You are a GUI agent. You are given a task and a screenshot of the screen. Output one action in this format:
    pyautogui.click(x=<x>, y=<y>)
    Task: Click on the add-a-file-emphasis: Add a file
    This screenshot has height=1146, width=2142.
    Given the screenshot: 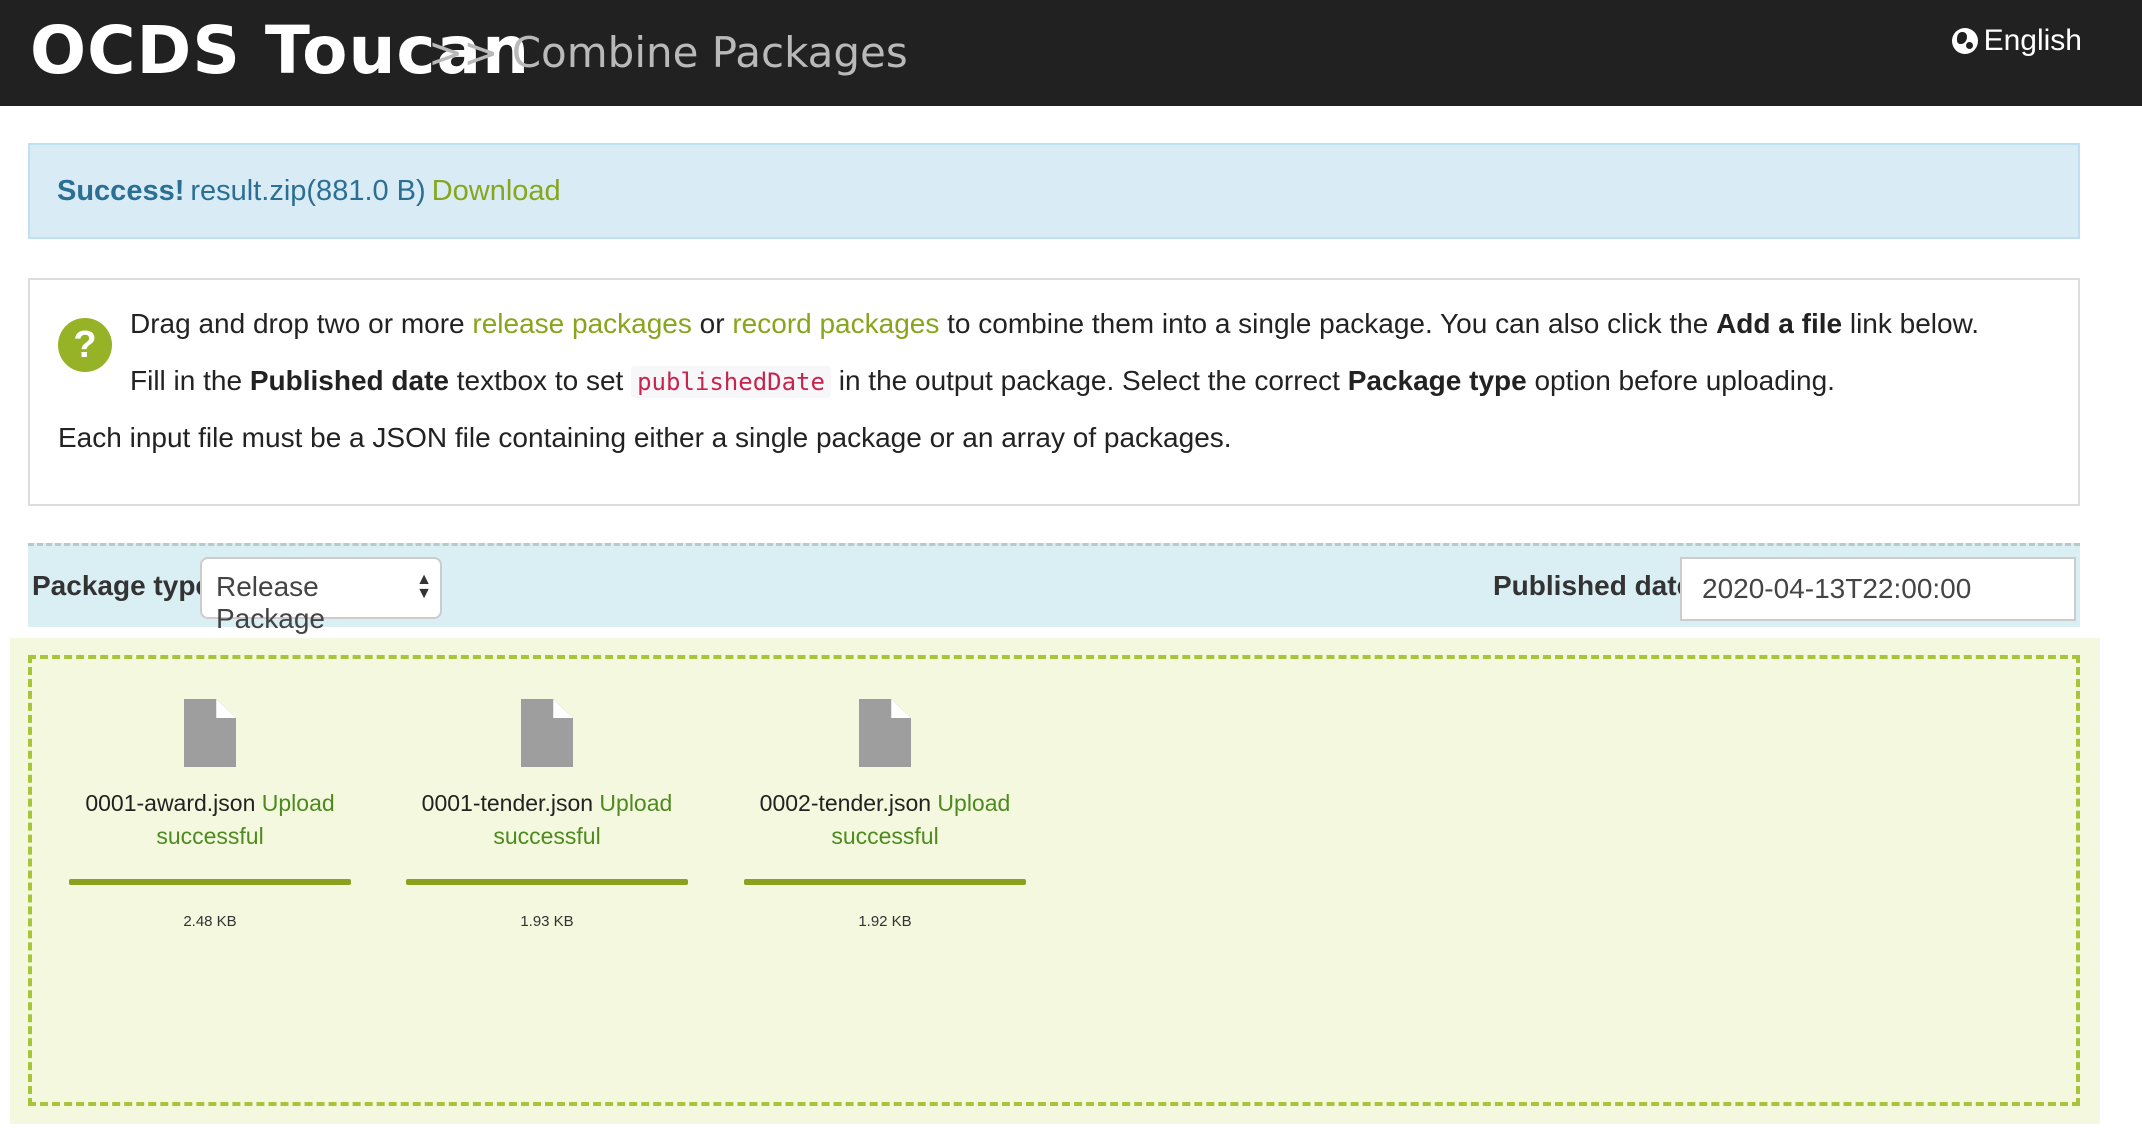 What is the action you would take?
    pyautogui.click(x=1779, y=323)
    